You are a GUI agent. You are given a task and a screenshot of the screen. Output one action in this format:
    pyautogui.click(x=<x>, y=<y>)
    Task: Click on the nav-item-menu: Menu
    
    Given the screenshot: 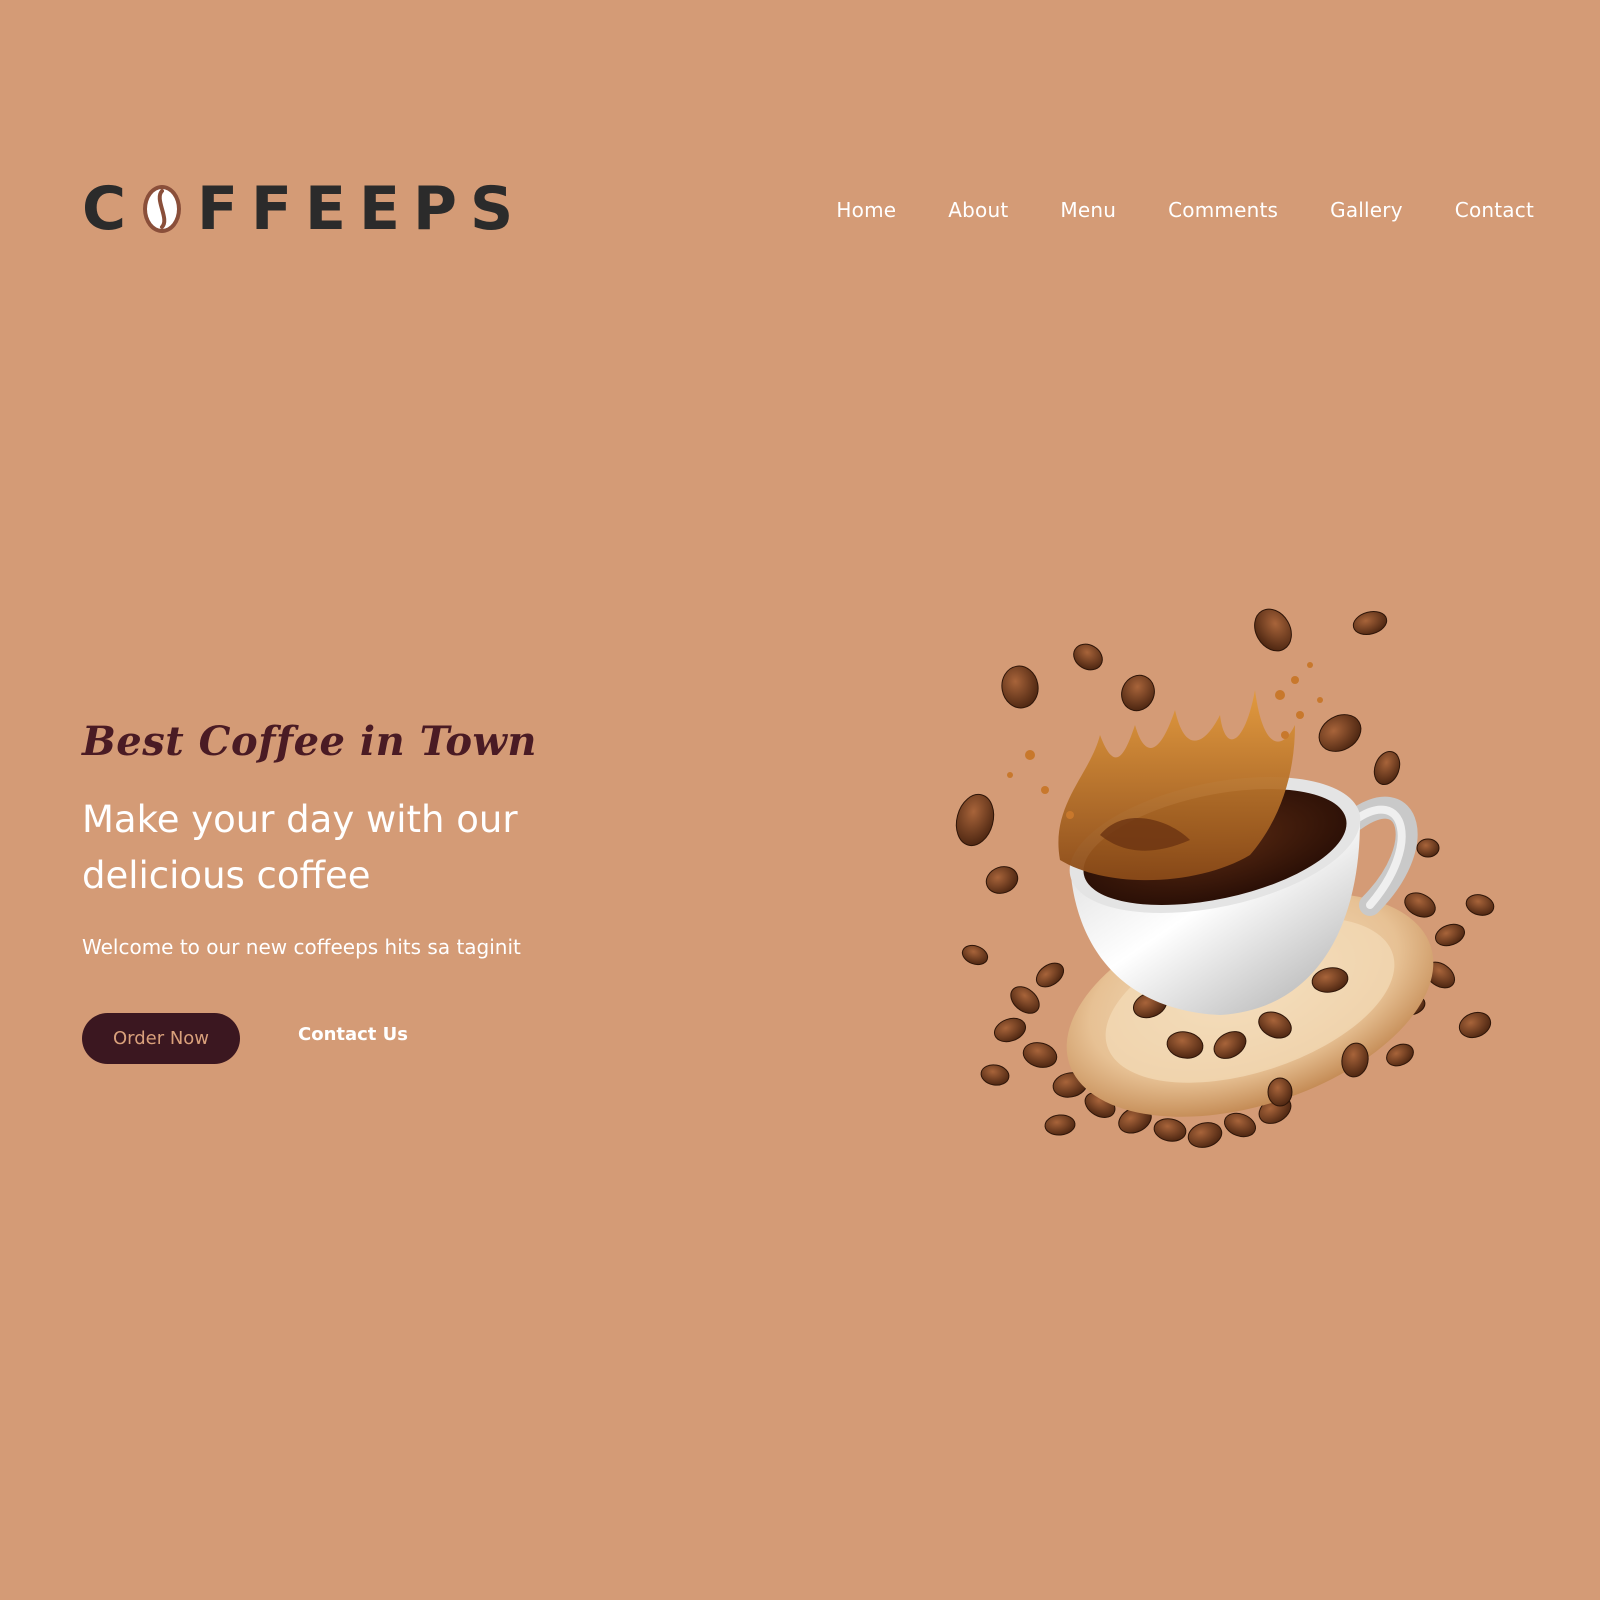 What is the action you would take?
    pyautogui.click(x=1088, y=210)
    